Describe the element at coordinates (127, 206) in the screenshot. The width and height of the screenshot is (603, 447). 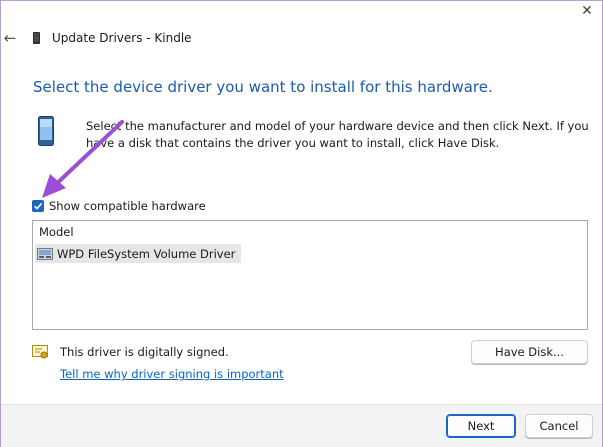
I see `show-compatible-label: Show compatible hardware` at that location.